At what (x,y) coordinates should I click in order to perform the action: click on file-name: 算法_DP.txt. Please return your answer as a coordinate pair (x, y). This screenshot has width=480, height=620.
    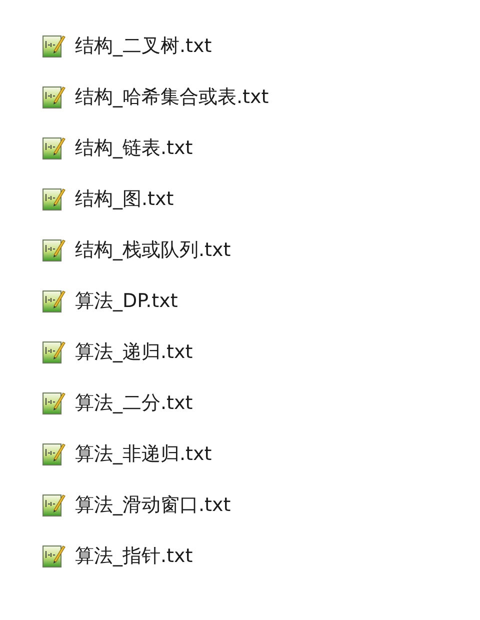
    Looking at the image, I should click on (126, 301).